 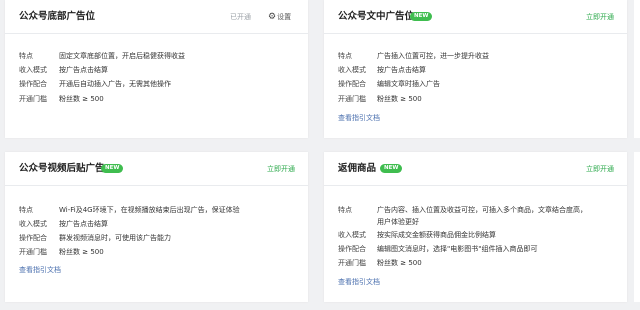 What do you see at coordinates (284, 17) in the screenshot?
I see `settings-label: 设置` at bounding box center [284, 17].